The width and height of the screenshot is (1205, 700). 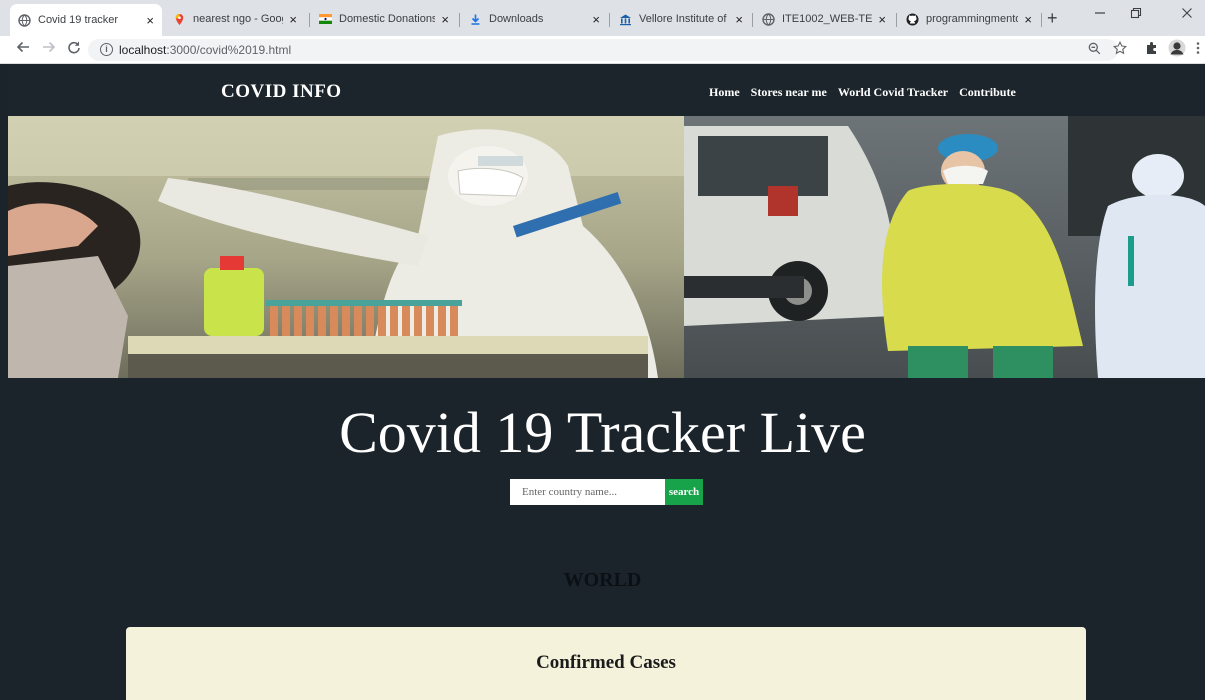 I want to click on tab-ite1002: ITE1002_WEB-TECHNO ×, so click(x=824, y=19).